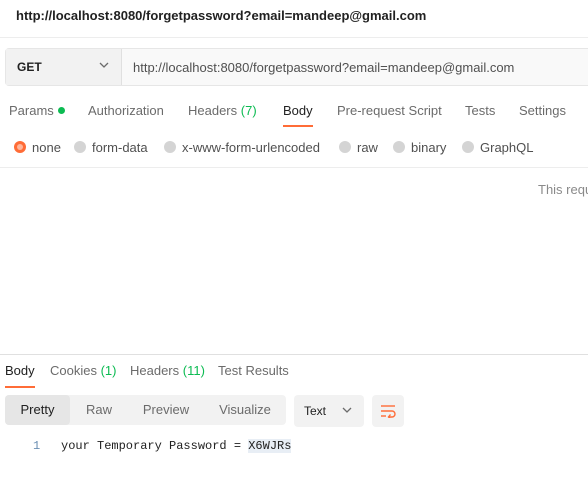 The image size is (588, 499). Describe the element at coordinates (563, 189) in the screenshot. I see `body-empty-message: This requ` at that location.